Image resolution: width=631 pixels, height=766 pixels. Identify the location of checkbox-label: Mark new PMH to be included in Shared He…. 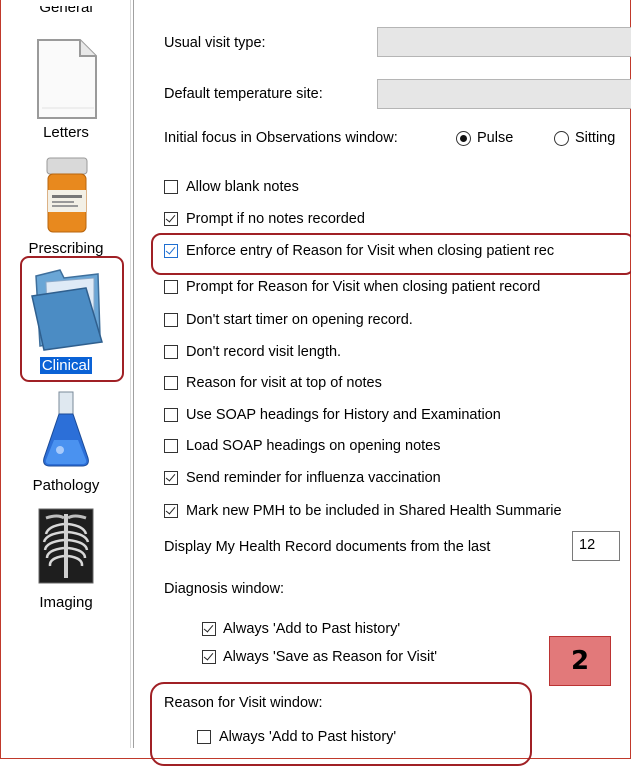
(374, 511).